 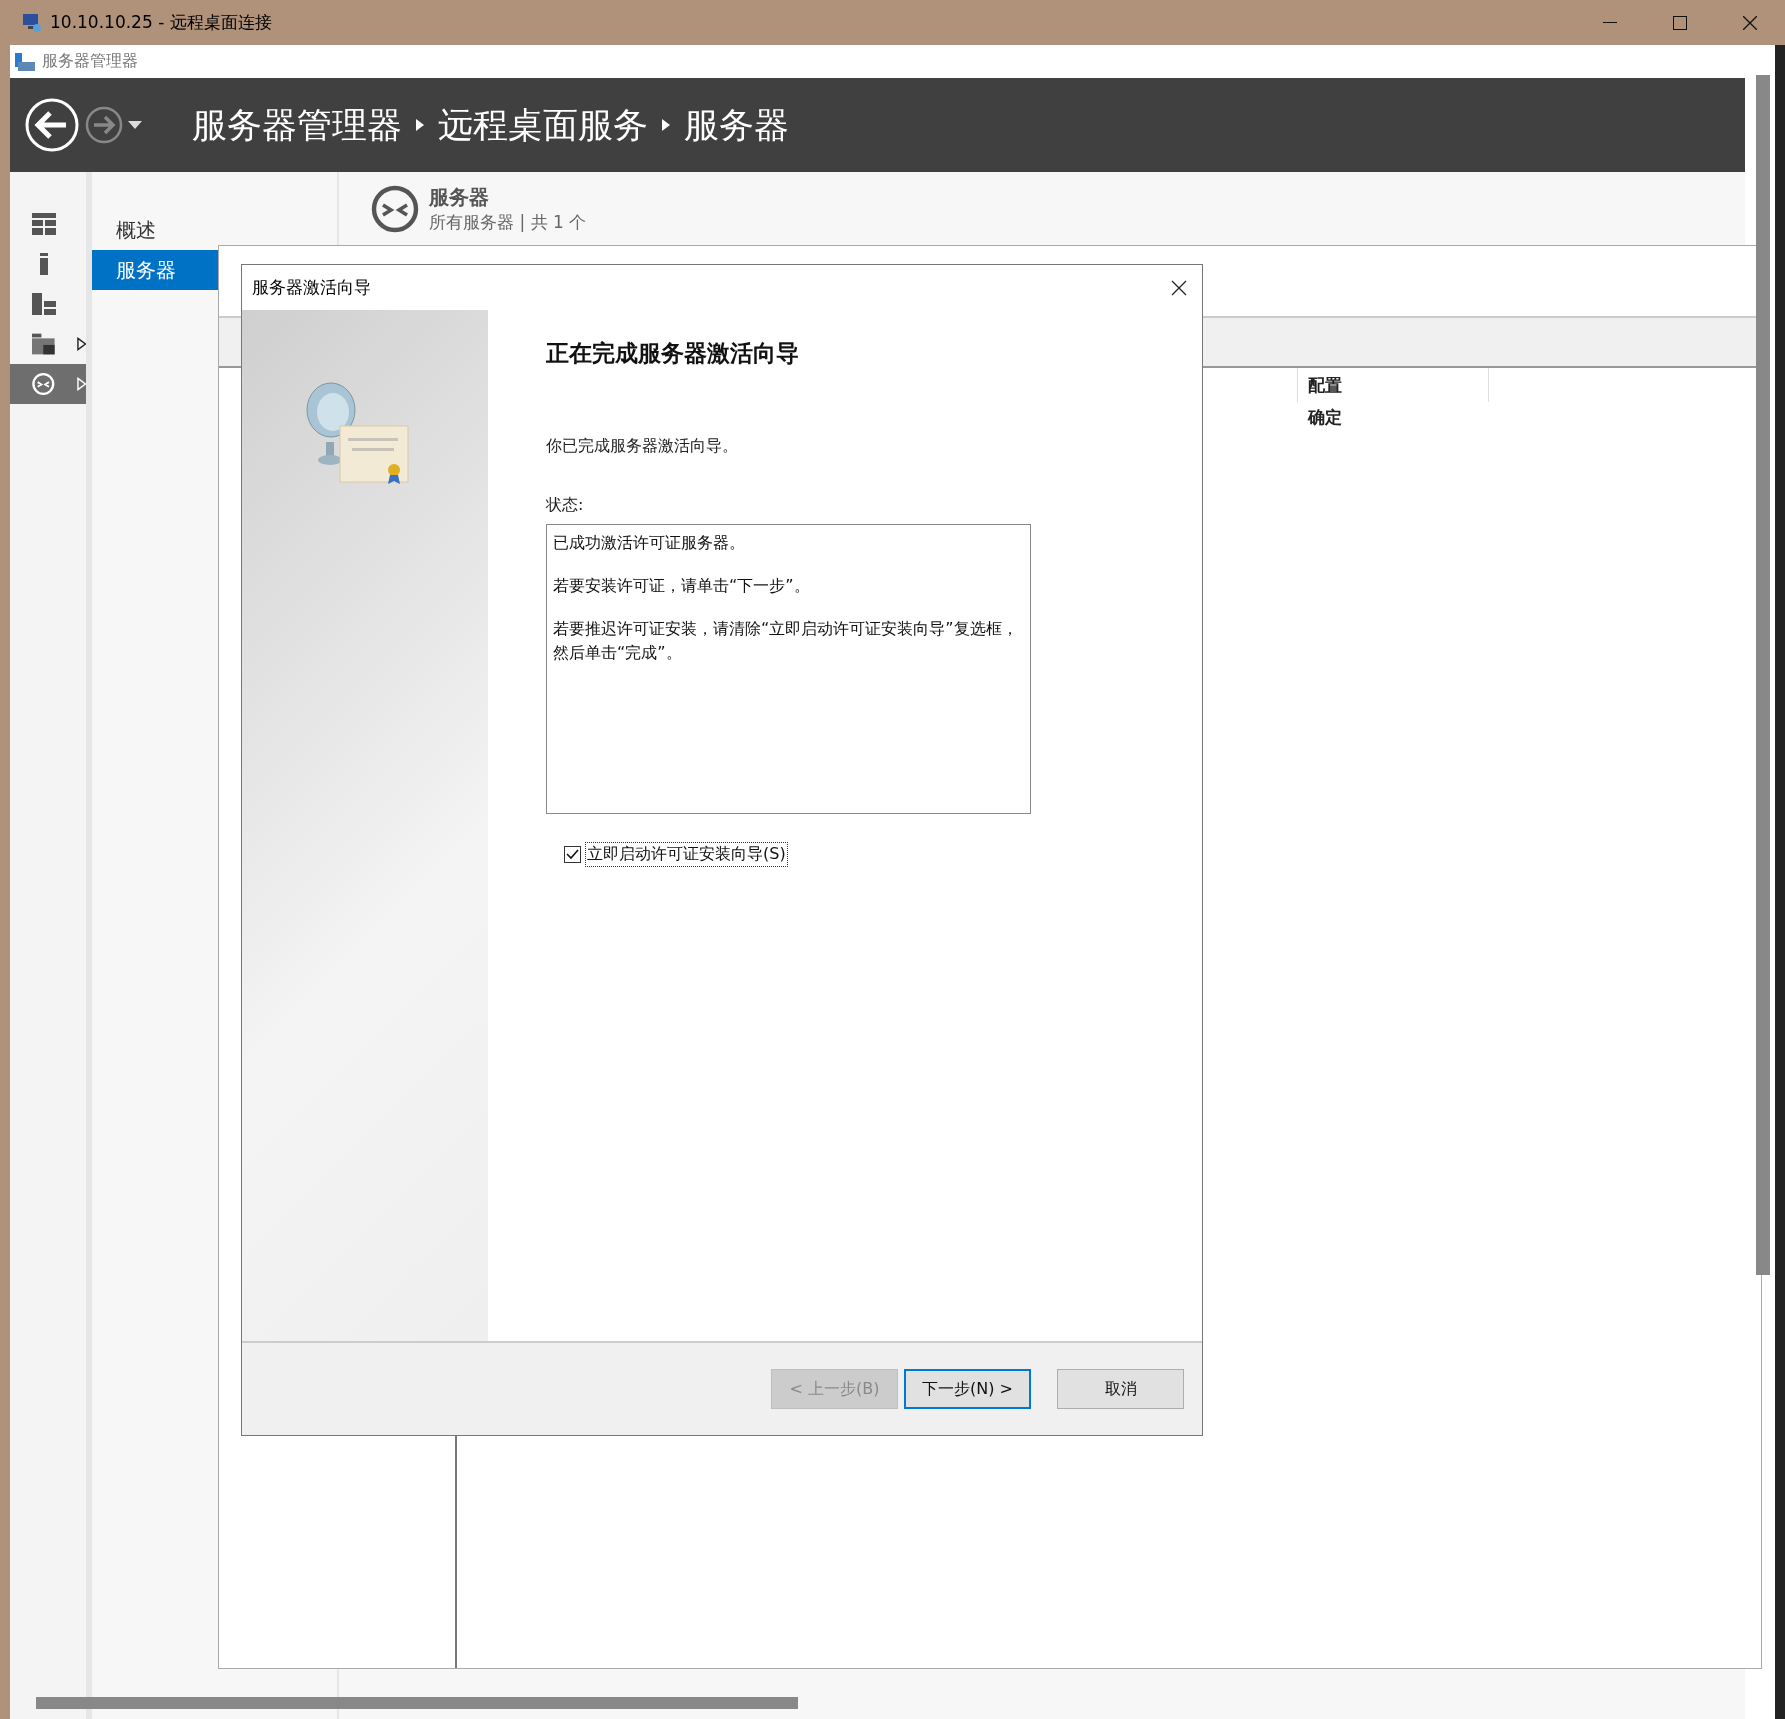 What do you see at coordinates (508, 222) in the screenshot?
I see `section-subtitle: 所有服务器 | 共 1 个` at bounding box center [508, 222].